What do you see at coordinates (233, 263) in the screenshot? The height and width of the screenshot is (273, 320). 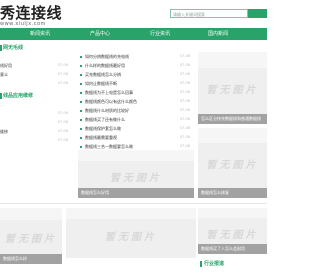 I see `right-section-title: 行业报道` at bounding box center [233, 263].